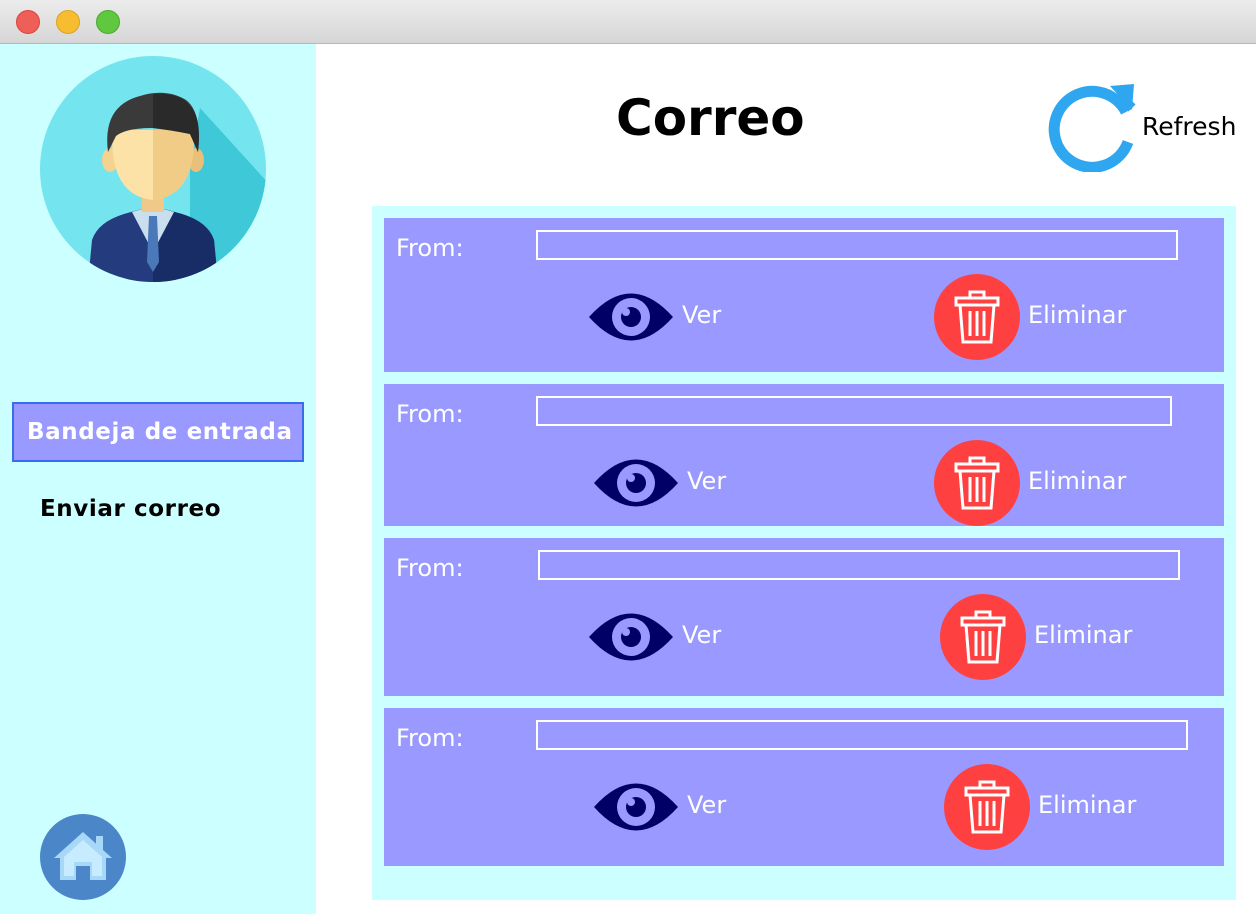  What do you see at coordinates (153, 169) in the screenshot?
I see `user-avatar-icon` at bounding box center [153, 169].